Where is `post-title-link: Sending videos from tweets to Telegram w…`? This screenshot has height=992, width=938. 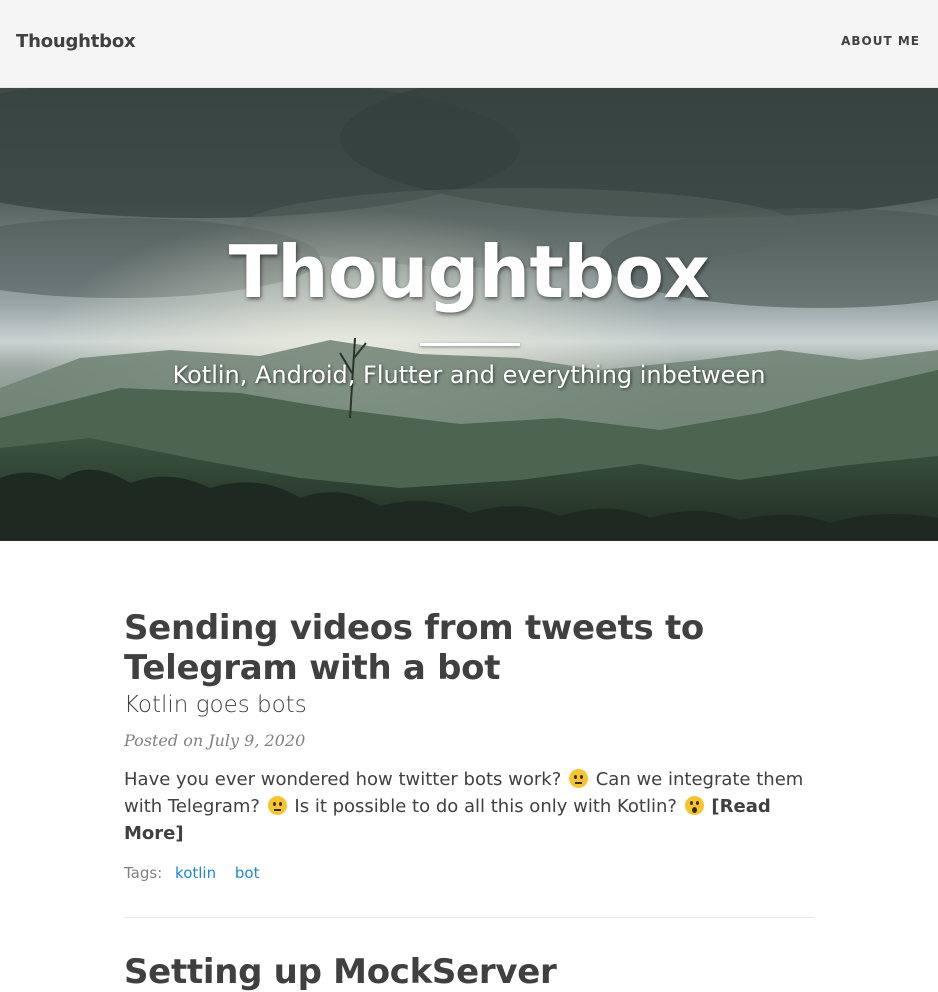
post-title-link: Sending videos from tweets to Telegram w… is located at coordinates (469, 648).